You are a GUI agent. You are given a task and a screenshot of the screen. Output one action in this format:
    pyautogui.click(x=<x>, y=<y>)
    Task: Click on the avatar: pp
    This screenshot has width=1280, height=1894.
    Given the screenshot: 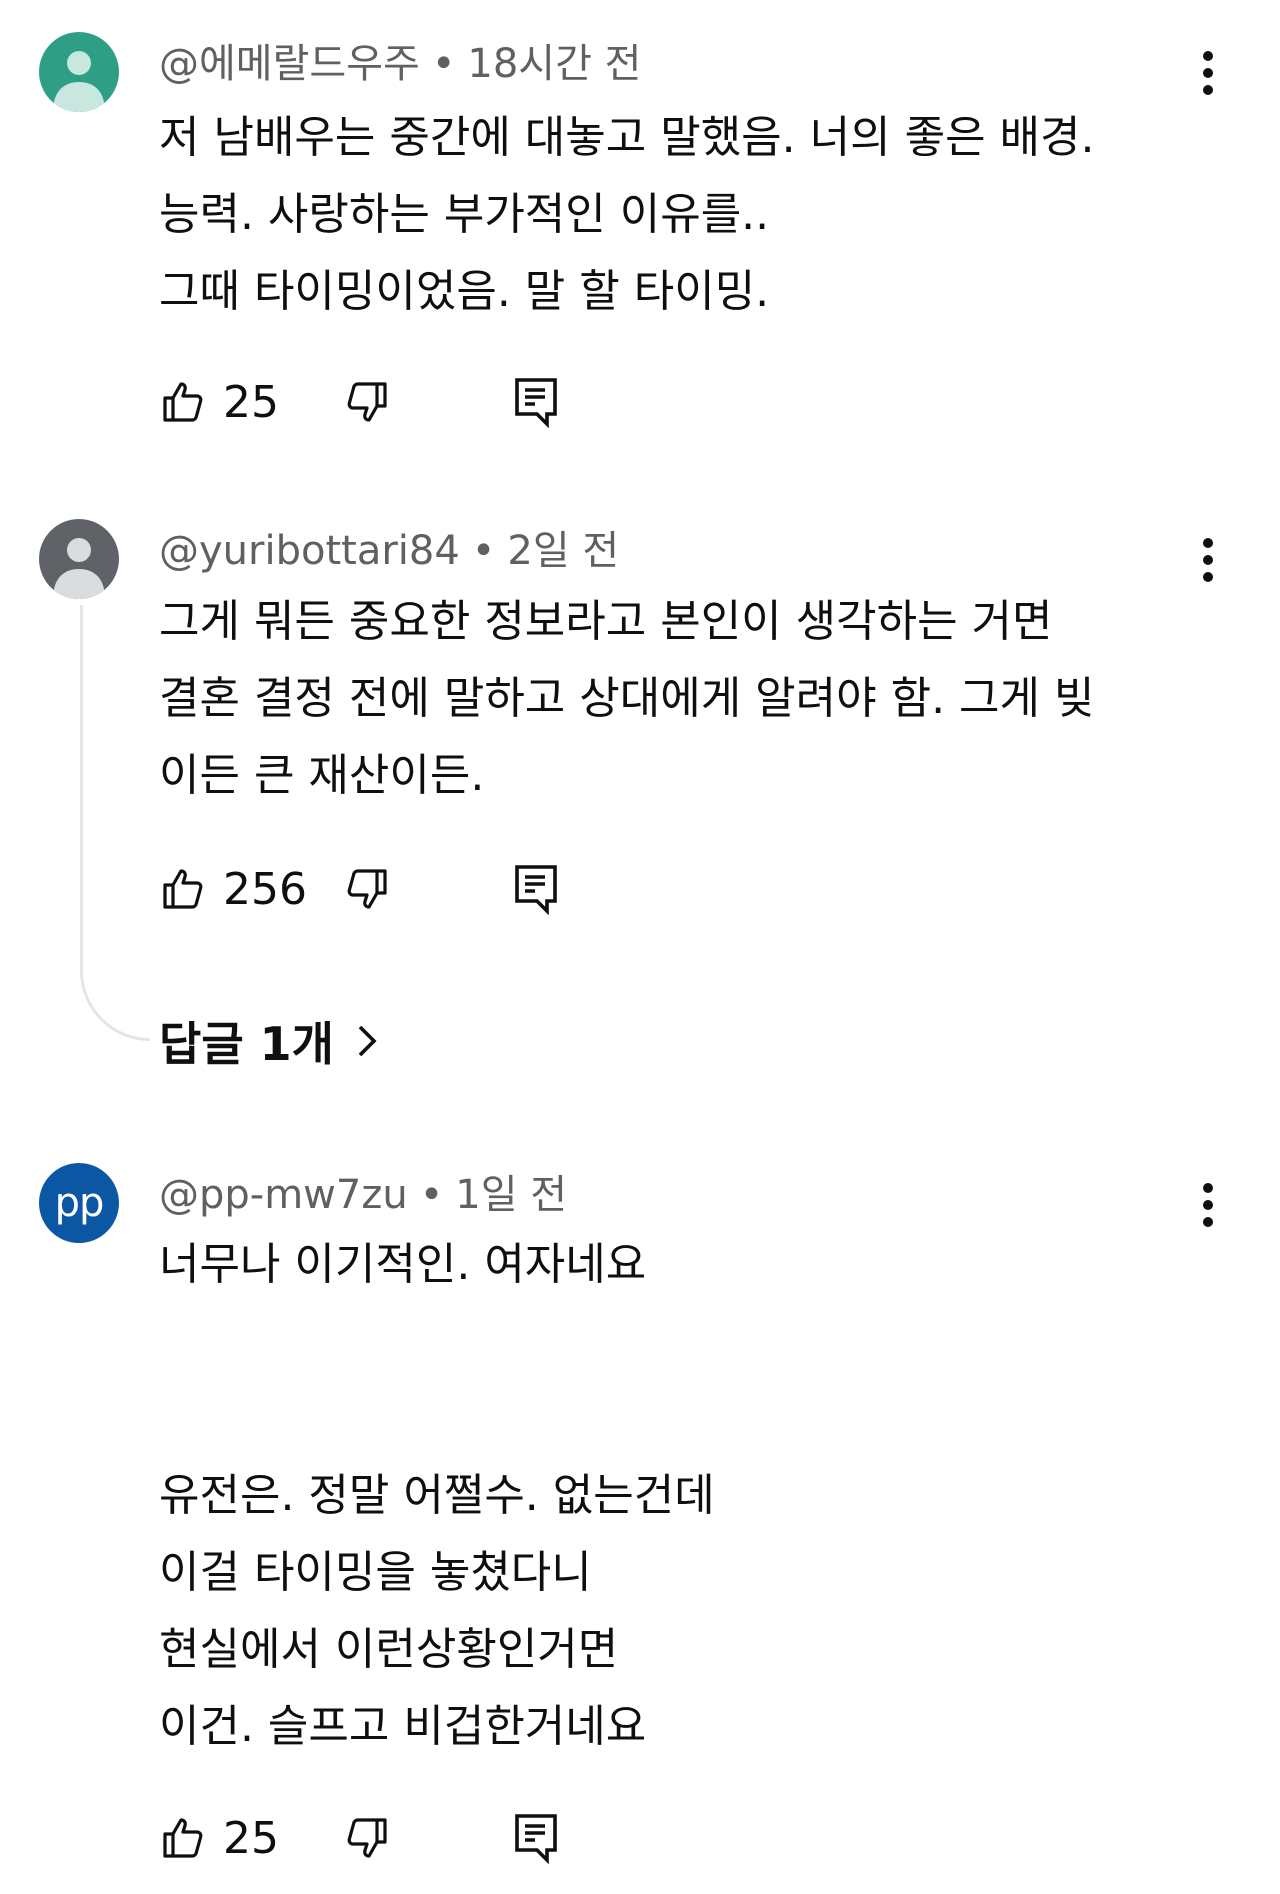 What is the action you would take?
    pyautogui.click(x=79, y=1203)
    